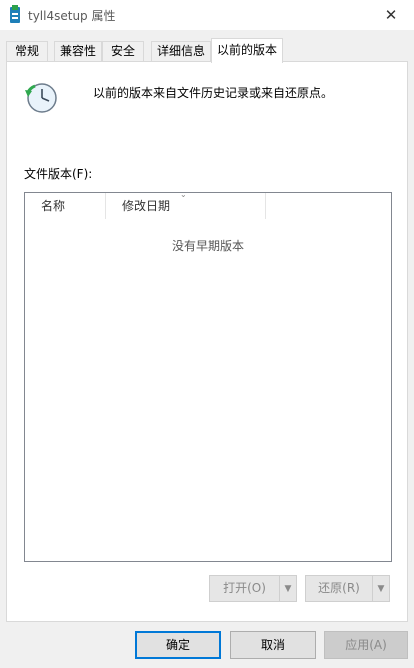 The height and width of the screenshot is (668, 414). Describe the element at coordinates (207, 246) in the screenshot. I see `empty-list-message: 没有早期版本` at that location.